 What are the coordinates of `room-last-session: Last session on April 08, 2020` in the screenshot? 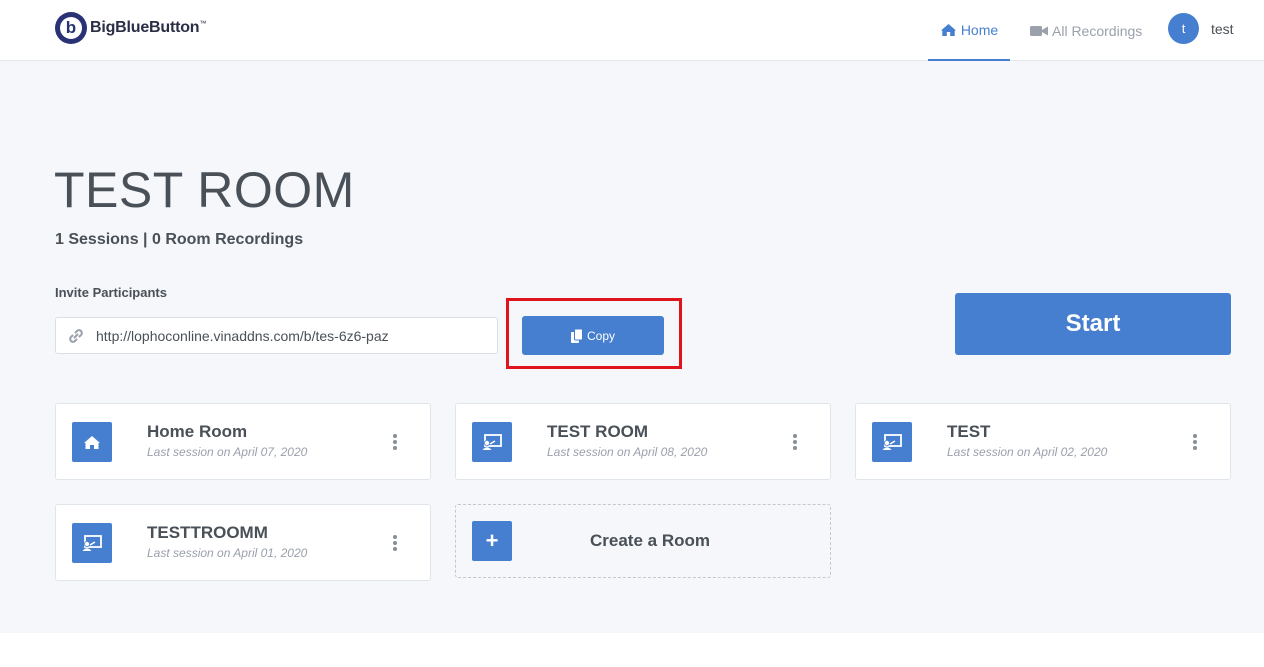 It's located at (627, 452).